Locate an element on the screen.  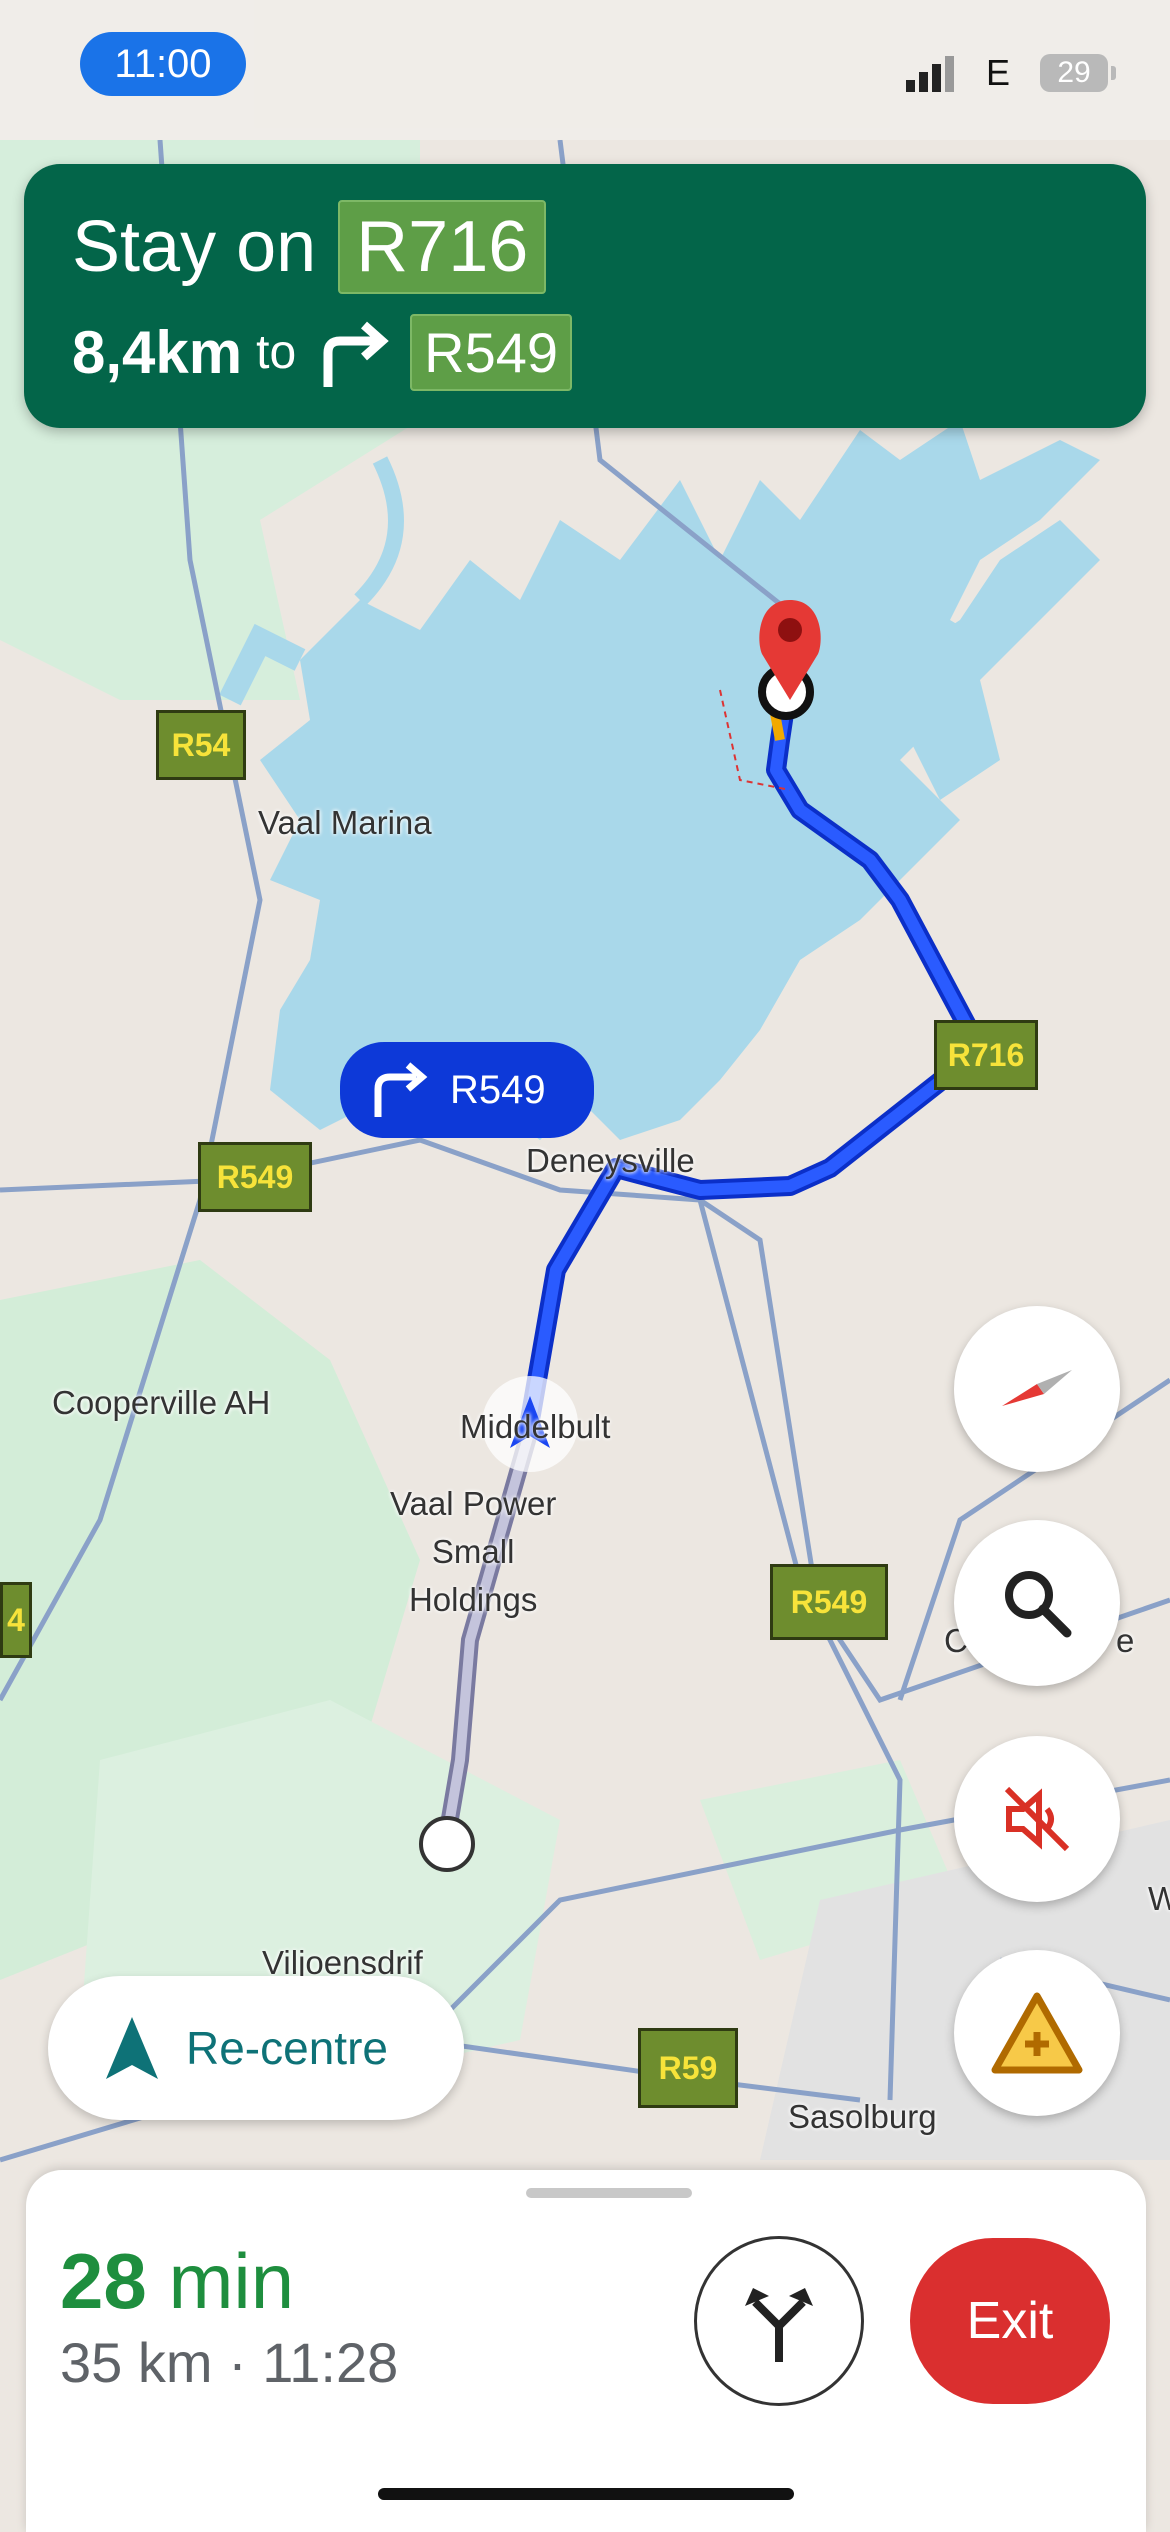
map-label-deneysville: Deneysville is located at coordinates (610, 1160).